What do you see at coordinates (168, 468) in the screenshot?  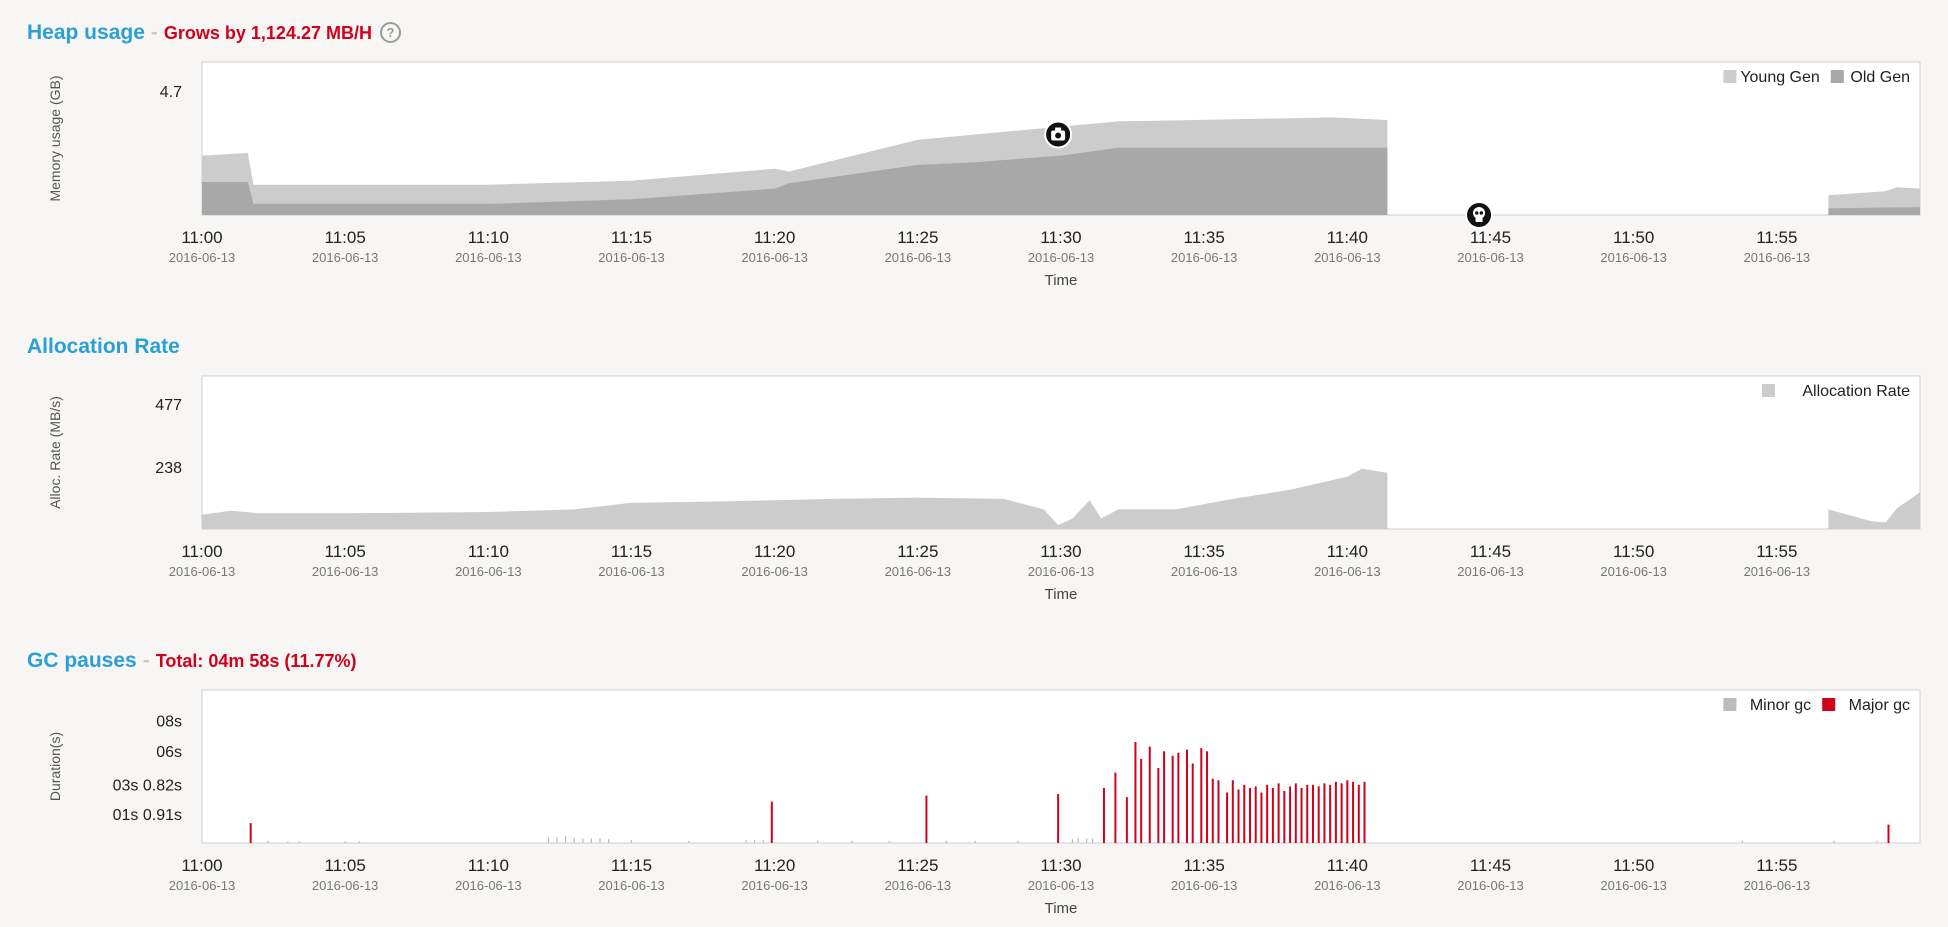 I see `y-tick-label: 238` at bounding box center [168, 468].